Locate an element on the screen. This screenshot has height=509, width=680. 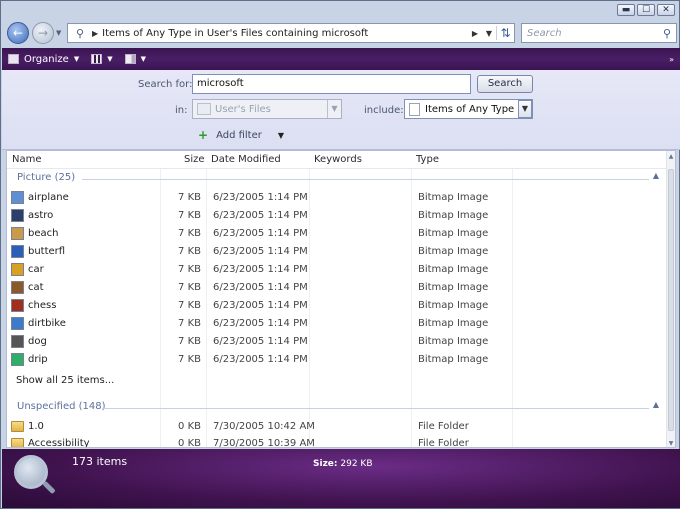
back-button: ← is located at coordinates (18, 33).